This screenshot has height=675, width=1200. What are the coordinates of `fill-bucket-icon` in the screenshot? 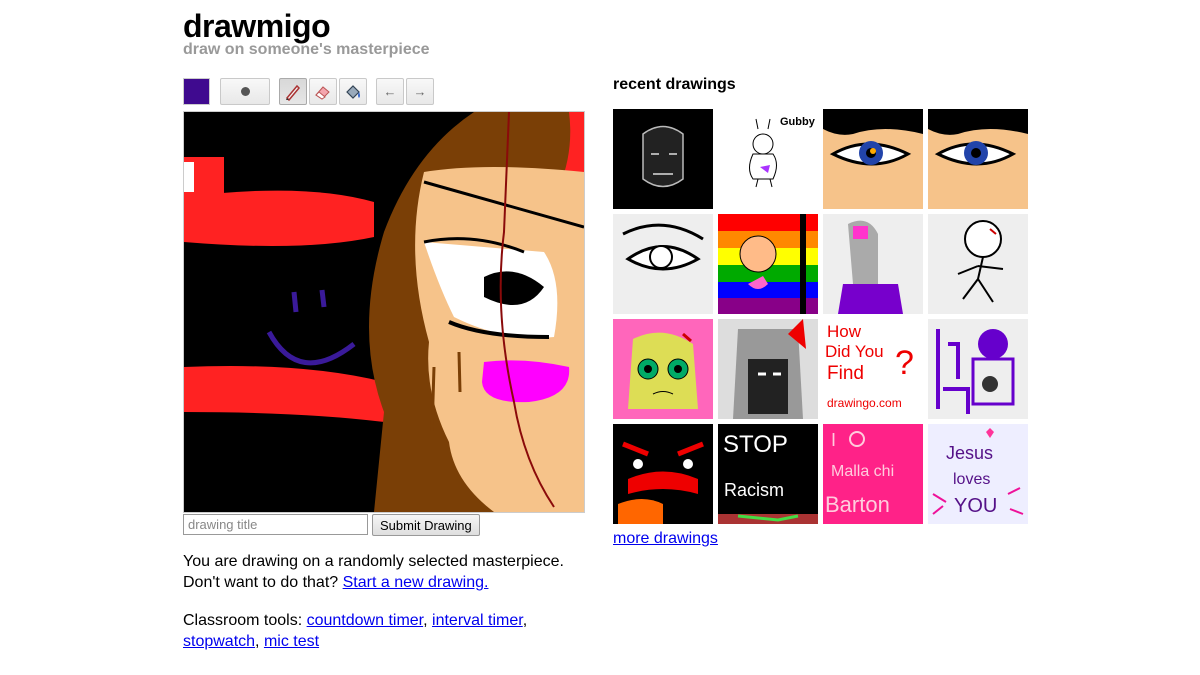 It's located at (353, 91).